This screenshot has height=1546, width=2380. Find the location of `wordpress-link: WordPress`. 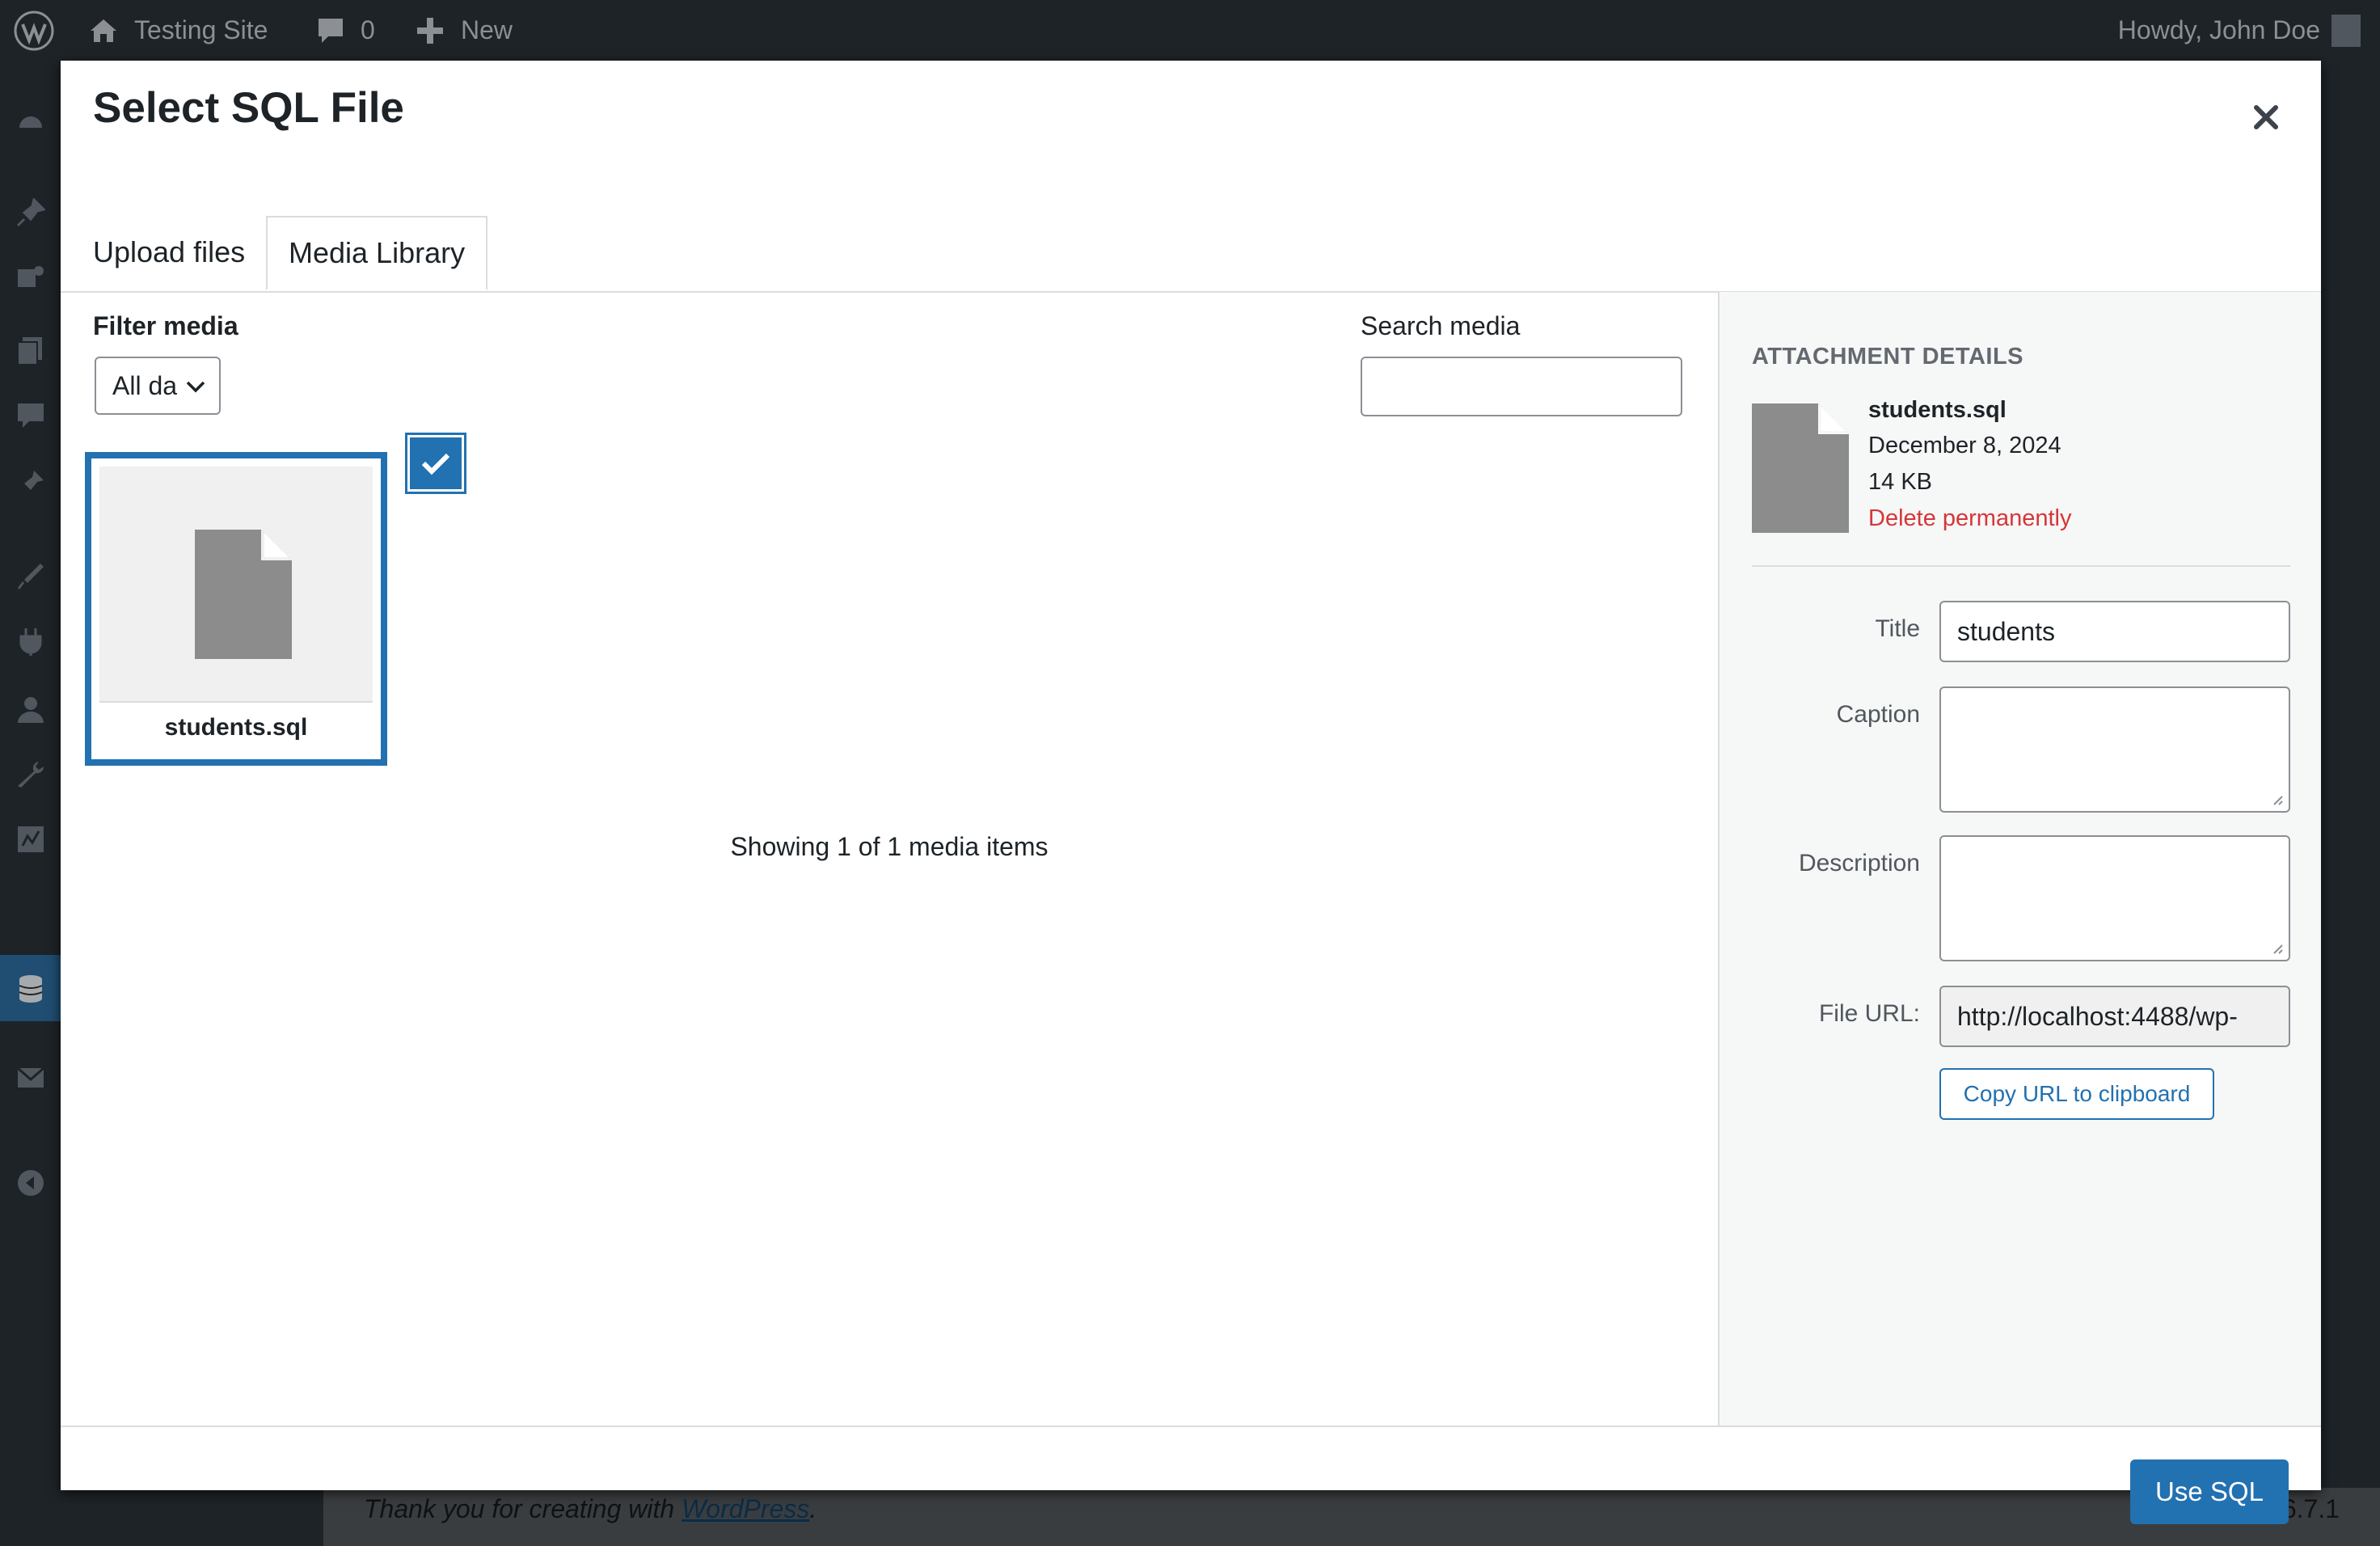

wordpress-link: WordPress is located at coordinates (746, 1509).